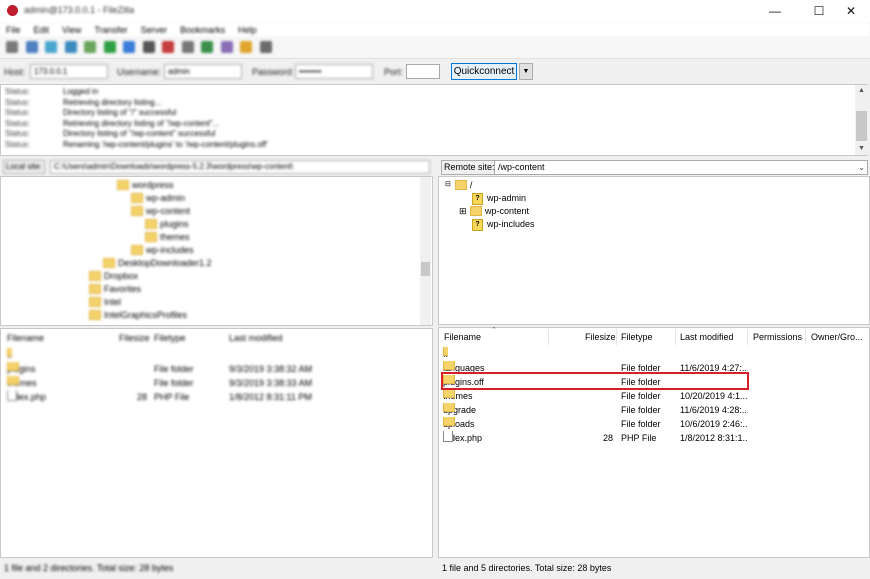 The height and width of the screenshot is (579, 870). What do you see at coordinates (394, 72) in the screenshot?
I see `port-label: Port:` at bounding box center [394, 72].